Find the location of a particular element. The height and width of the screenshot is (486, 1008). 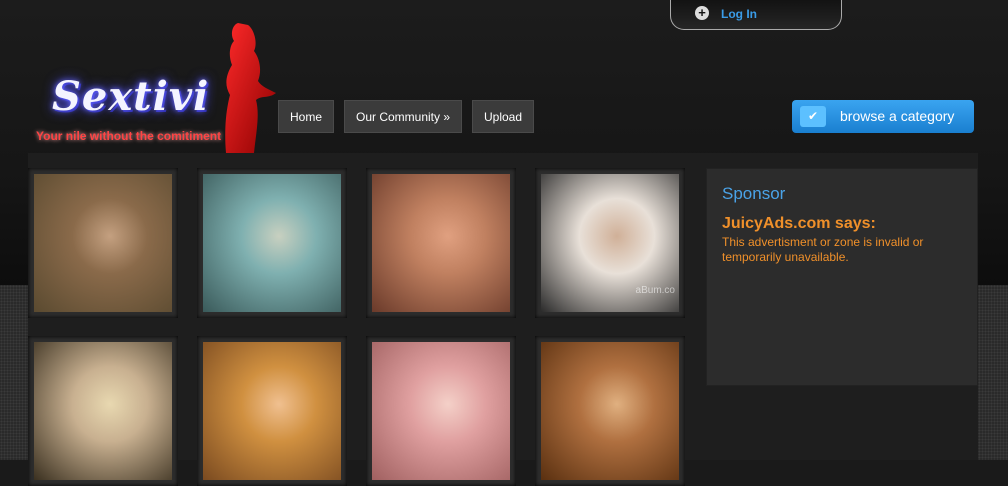

logo-tagline: Your nile without the comitiment is located at coordinates (129, 136).